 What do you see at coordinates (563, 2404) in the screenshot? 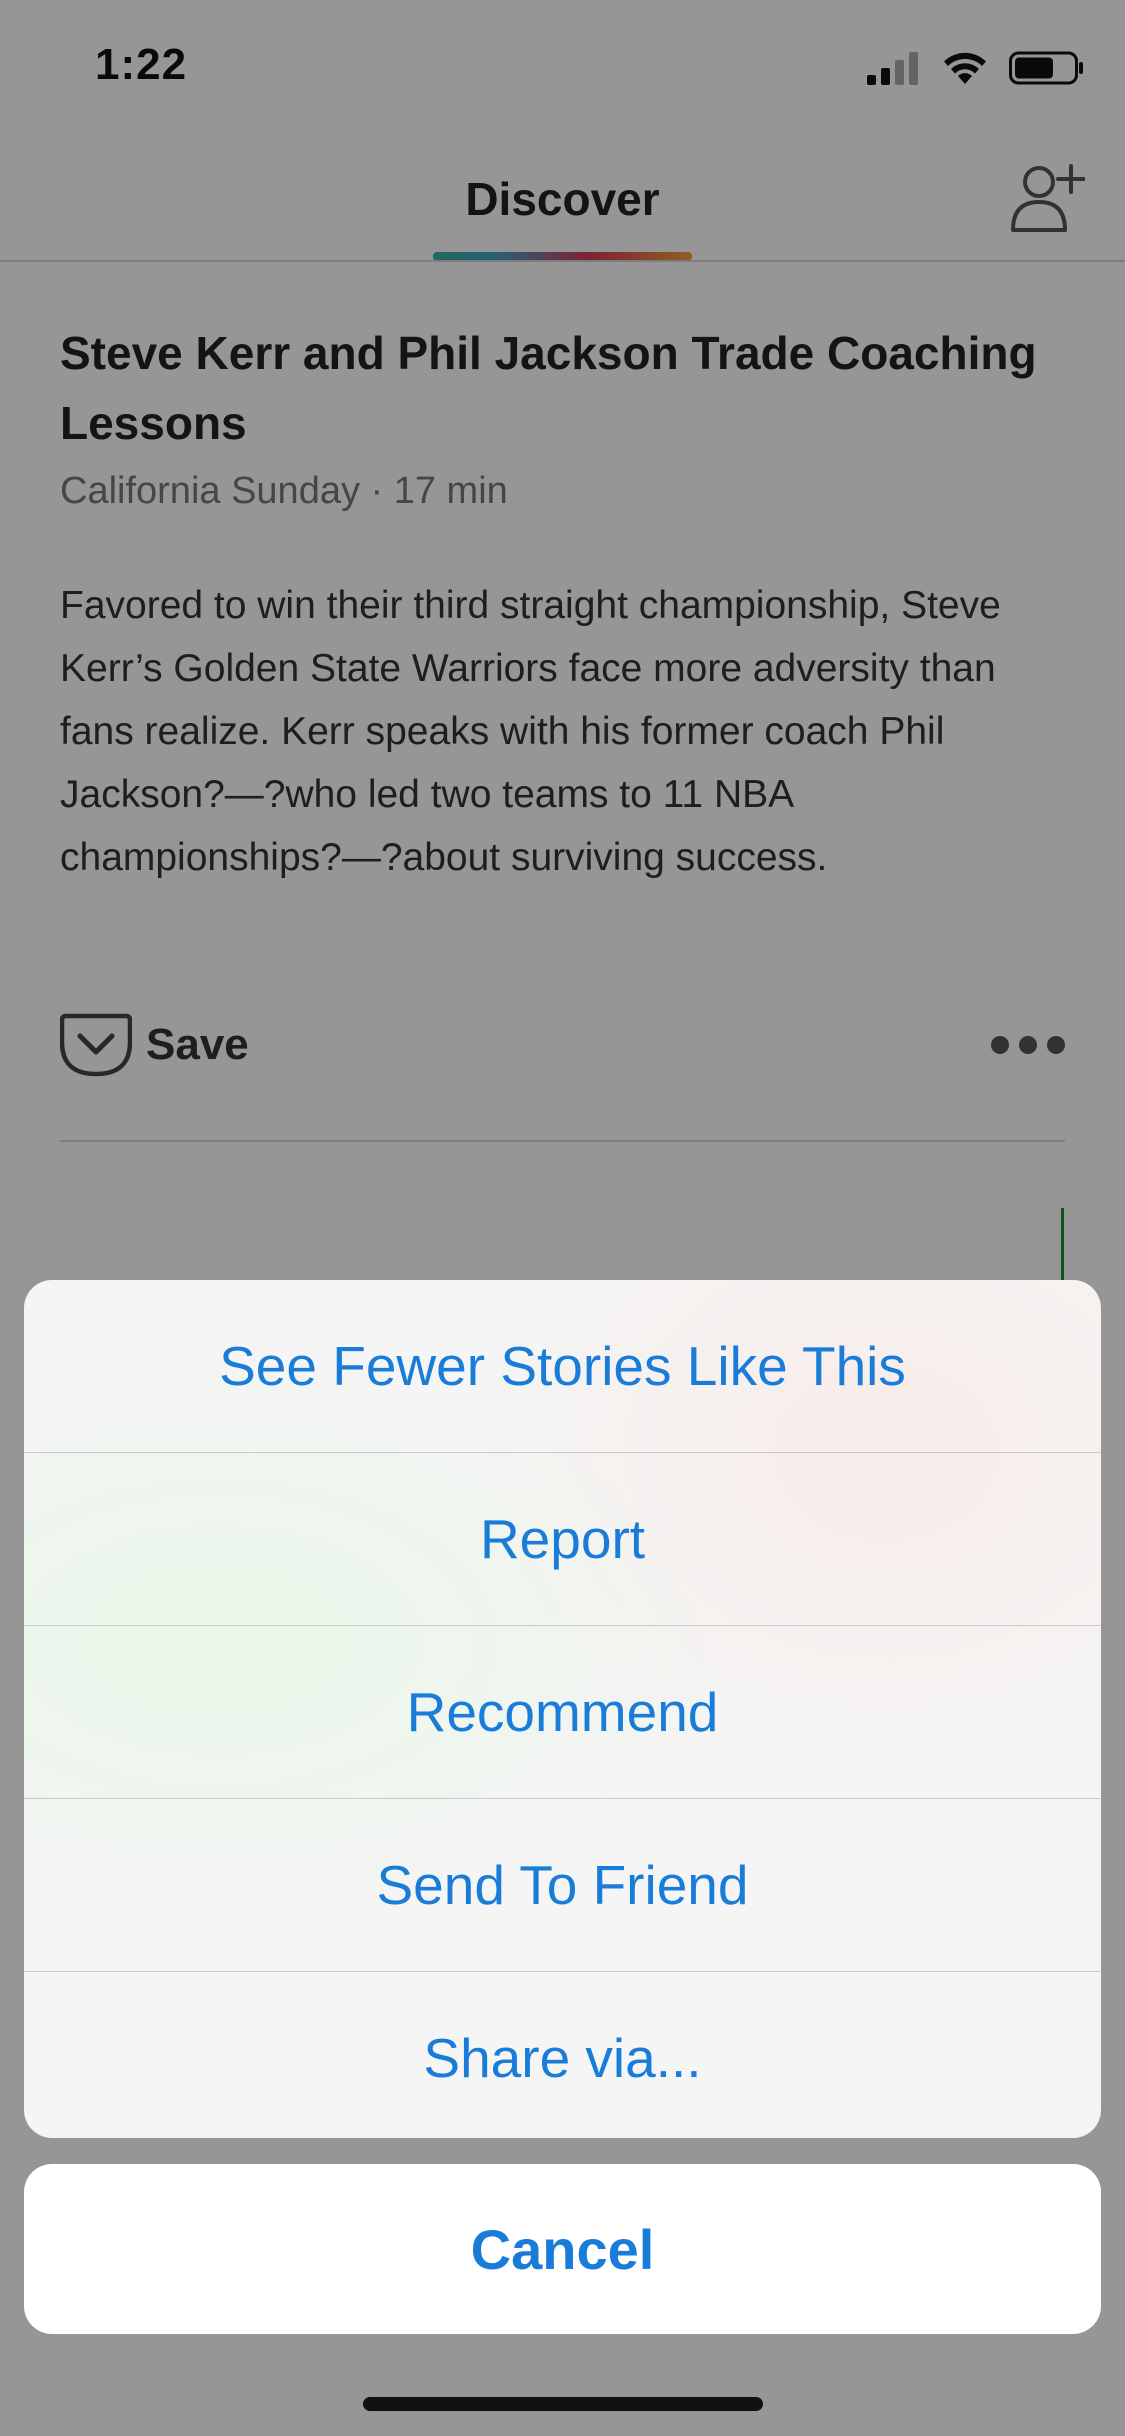
I see `home-indicator` at bounding box center [563, 2404].